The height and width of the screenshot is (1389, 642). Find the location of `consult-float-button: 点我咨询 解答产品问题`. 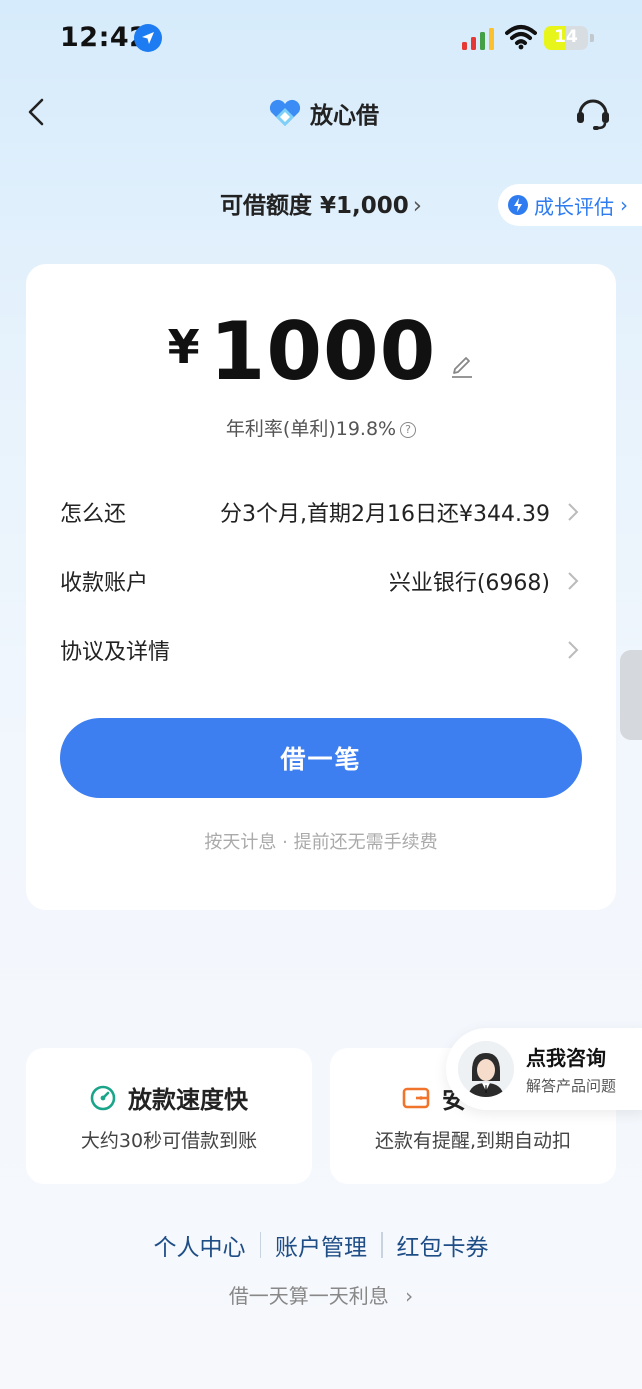

consult-float-button: 点我咨询 解答产品问题 is located at coordinates (544, 1069).